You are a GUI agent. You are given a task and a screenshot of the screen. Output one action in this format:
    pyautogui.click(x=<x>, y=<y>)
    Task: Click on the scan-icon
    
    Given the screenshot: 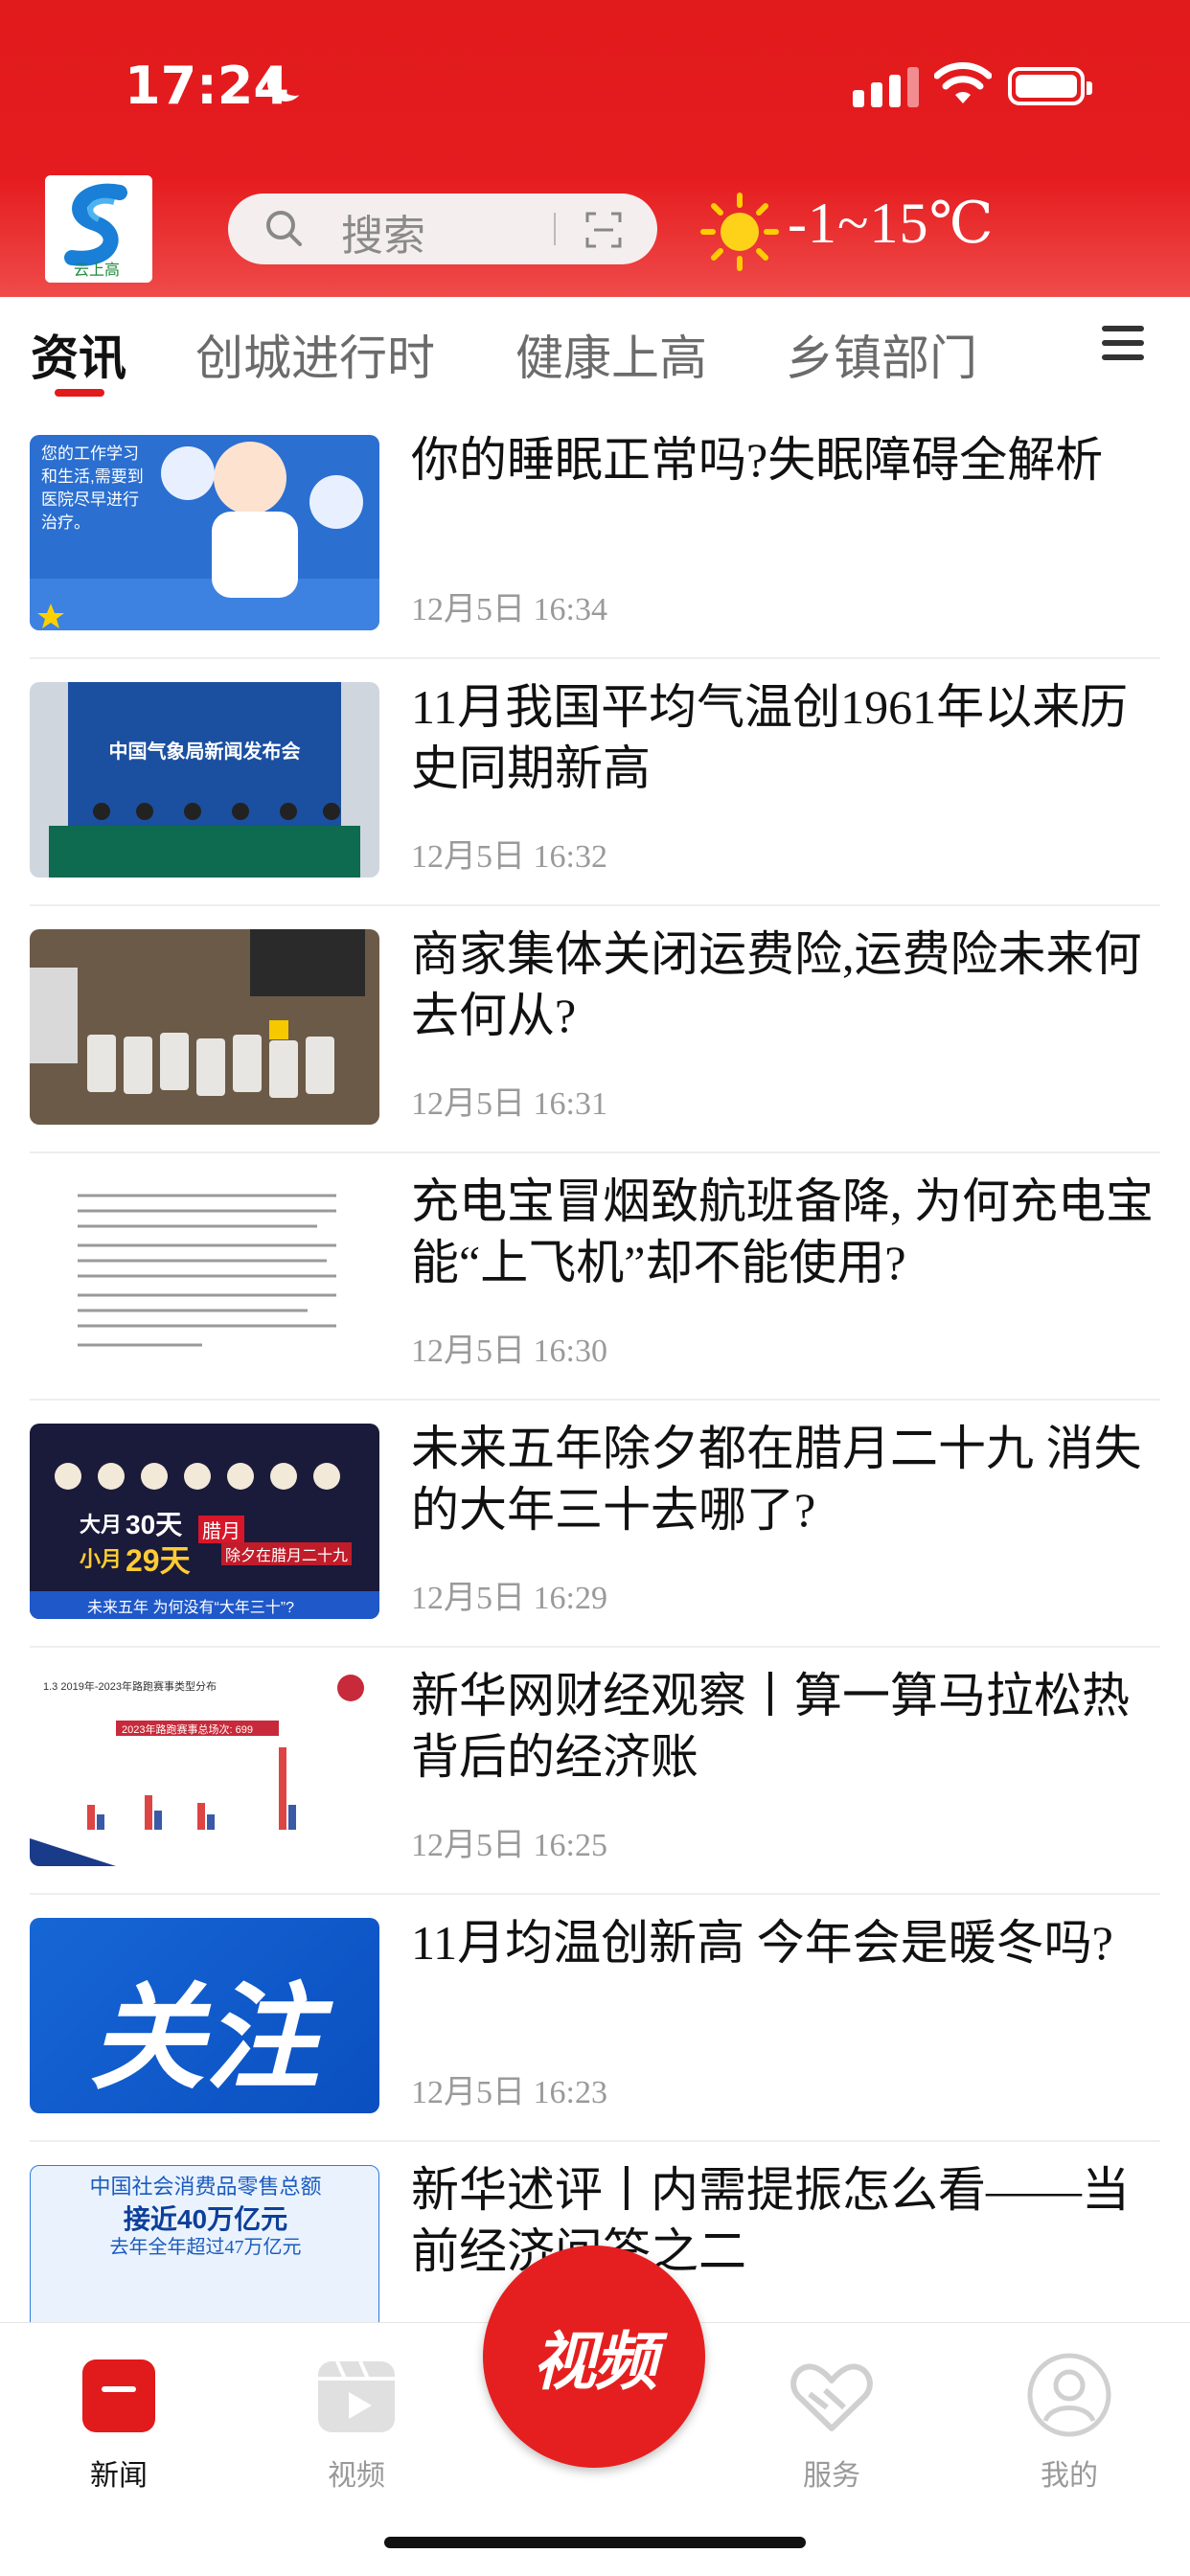 What is the action you would take?
    pyautogui.click(x=604, y=230)
    